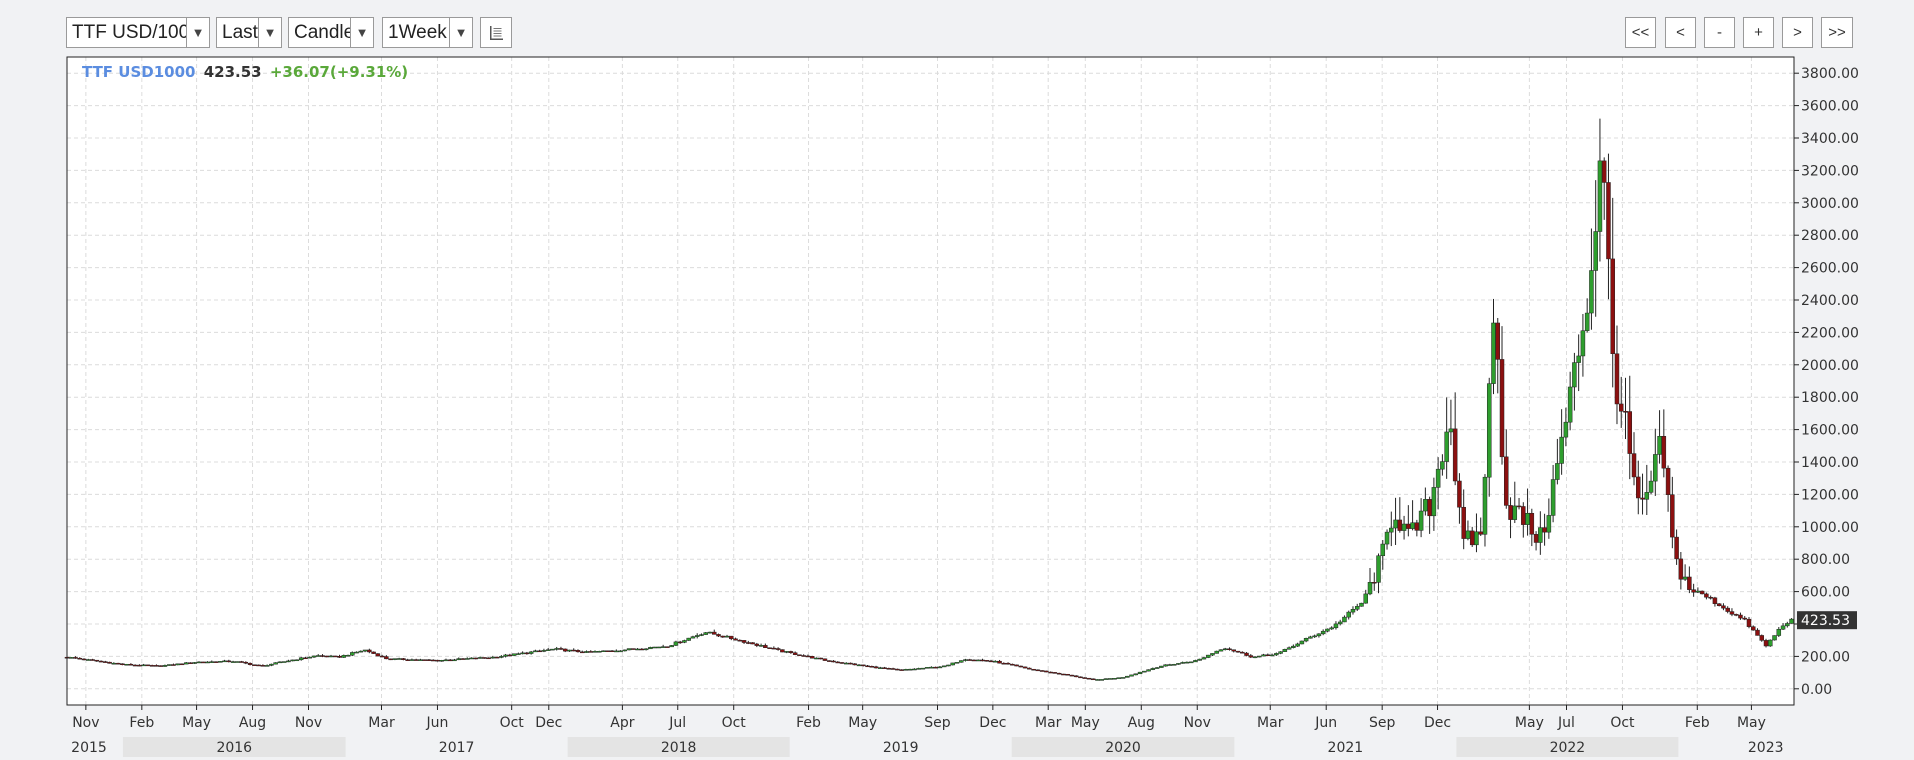  Describe the element at coordinates (1830, 431) in the screenshot. I see `y-tick-label: 1600.00` at that location.